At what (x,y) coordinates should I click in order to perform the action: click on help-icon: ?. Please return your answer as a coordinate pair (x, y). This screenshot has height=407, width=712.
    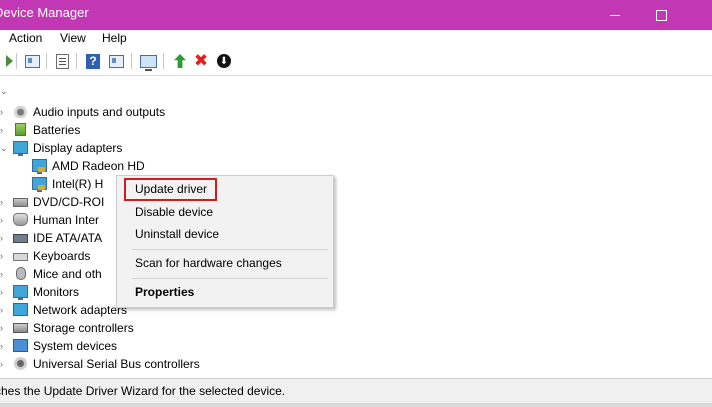
    Looking at the image, I should click on (93, 61).